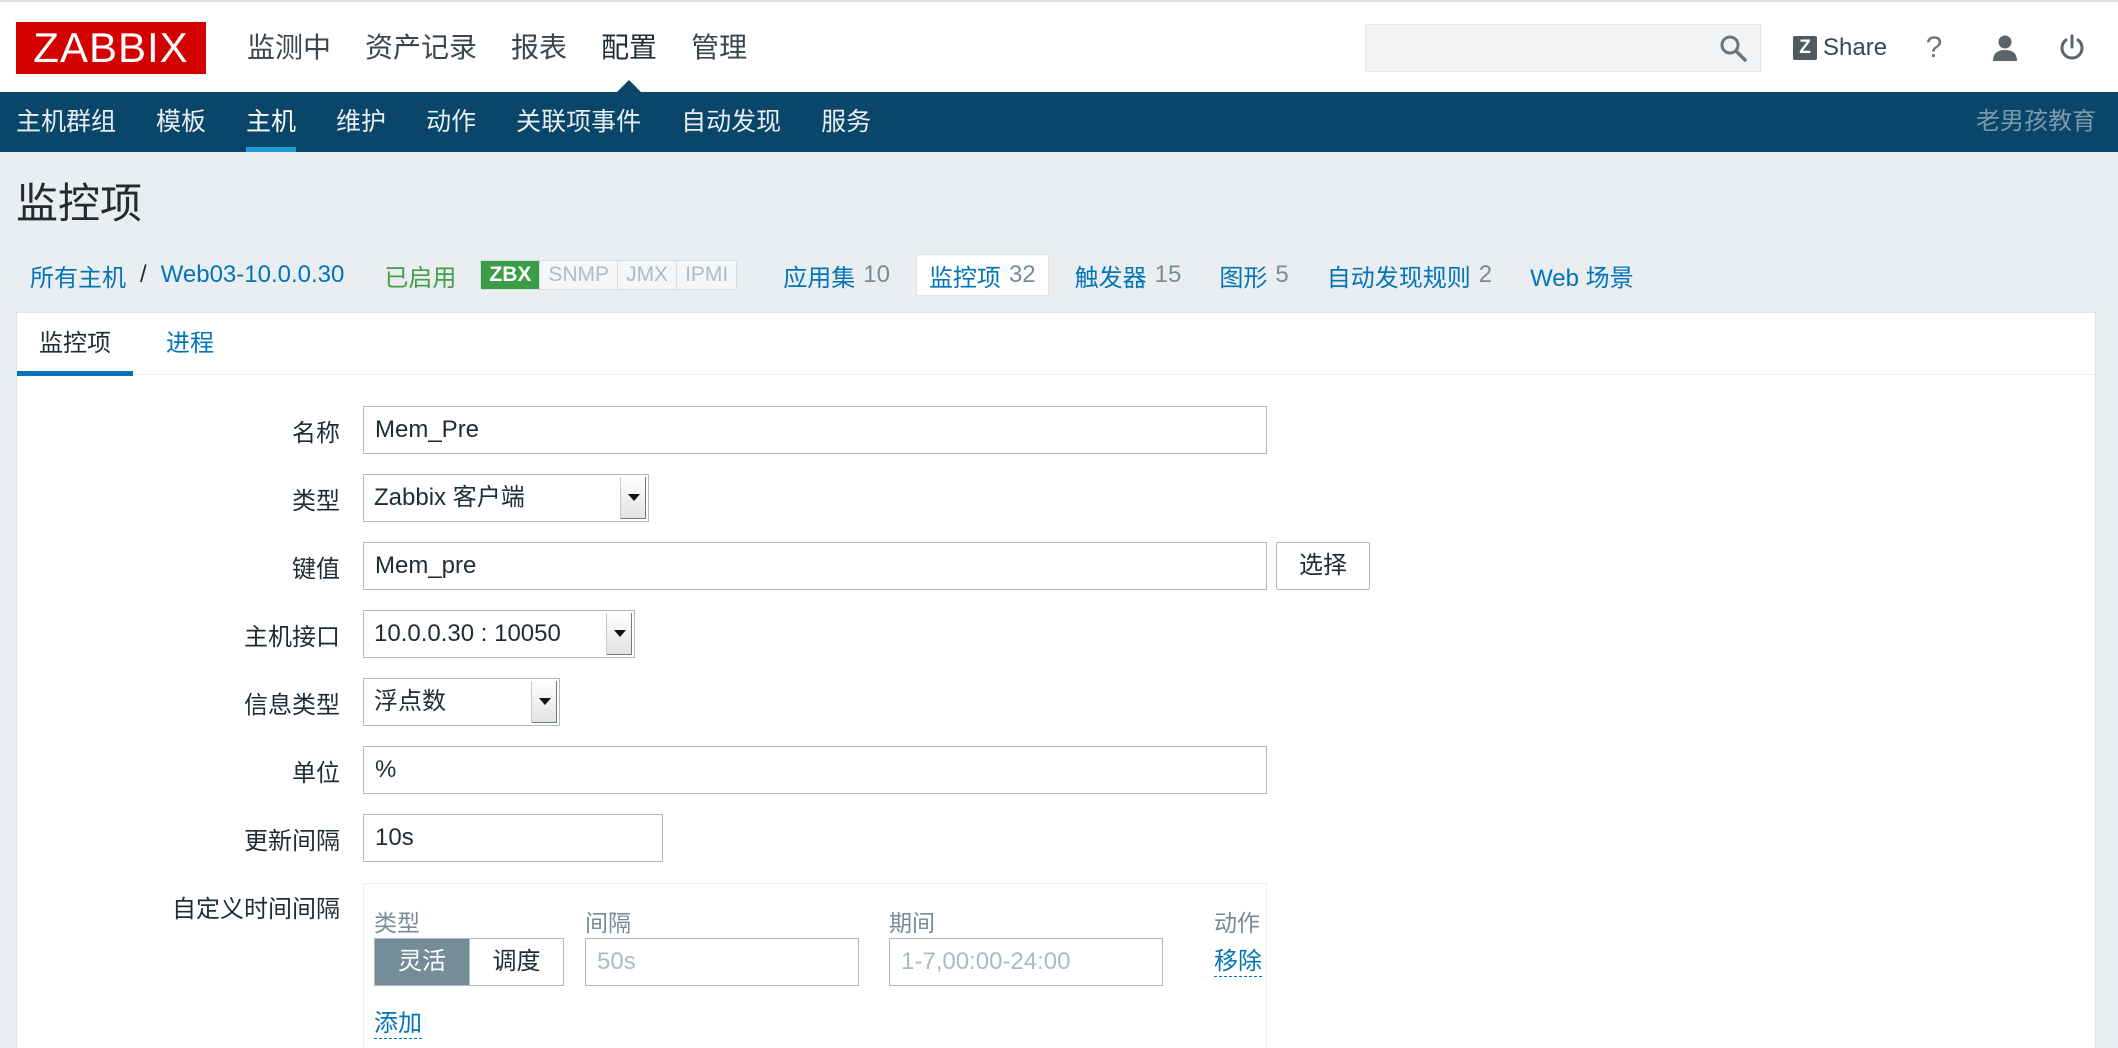 The image size is (2118, 1048). Describe the element at coordinates (449, 497) in the screenshot. I see `type-select-value: Zabbix 客户端` at that location.